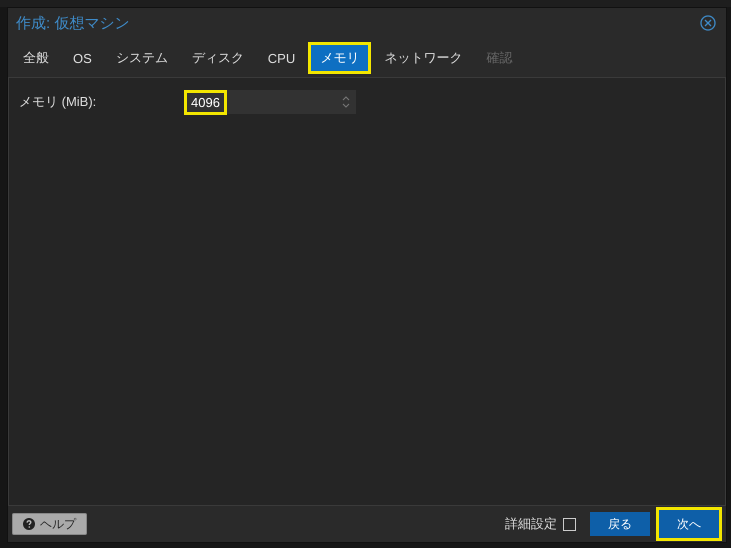  Describe the element at coordinates (49, 524) in the screenshot. I see `help-button: ヘルプ` at that location.